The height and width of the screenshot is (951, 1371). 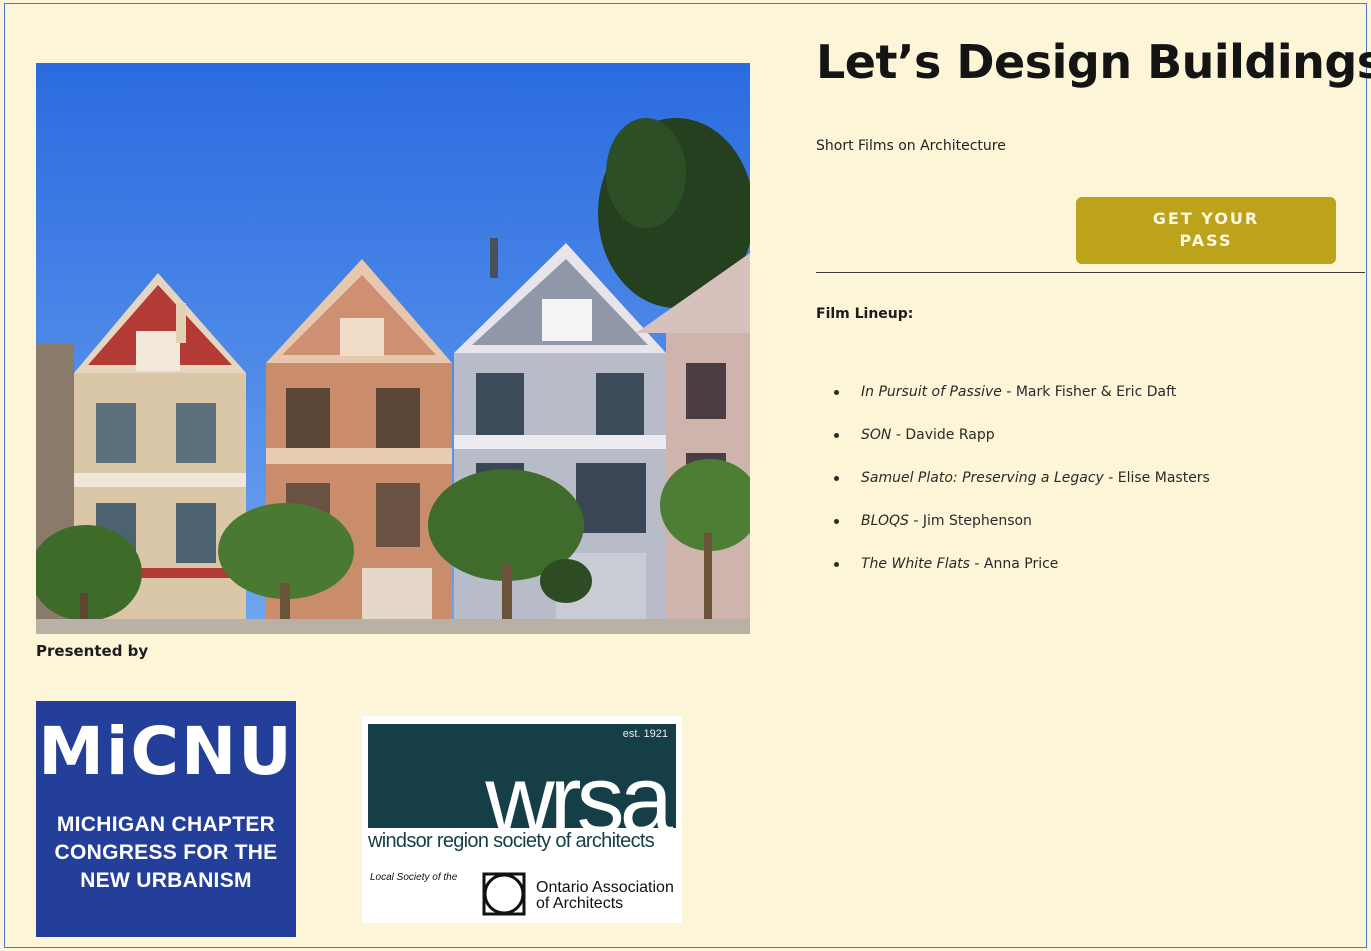 I want to click on film-title: In Pursuit of Passive, so click(x=931, y=392).